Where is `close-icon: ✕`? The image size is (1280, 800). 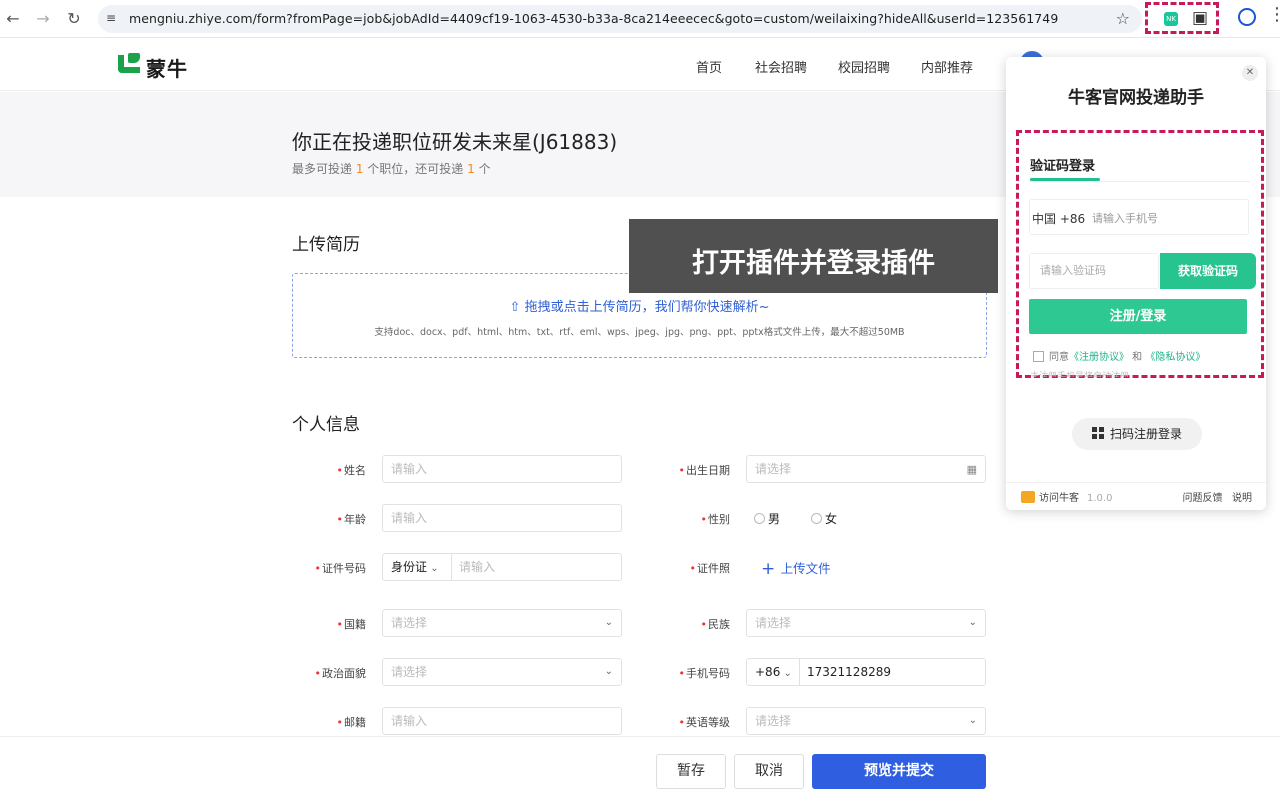 close-icon: ✕ is located at coordinates (1250, 73).